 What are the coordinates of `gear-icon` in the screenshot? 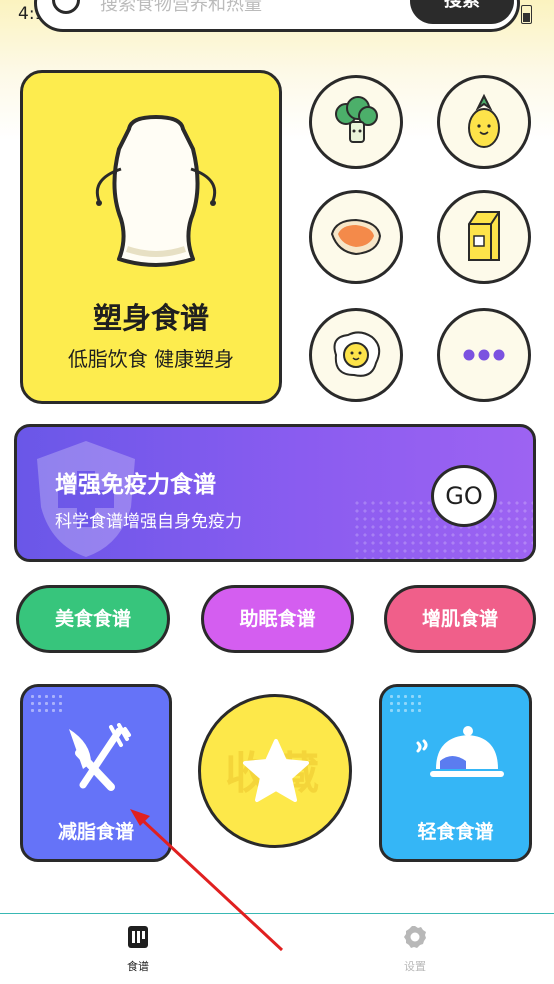 It's located at (415, 937).